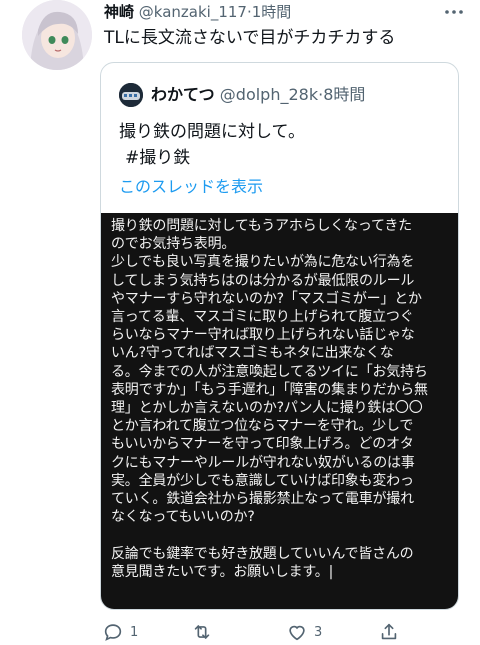 The image size is (480, 645). What do you see at coordinates (191, 187) in the screenshot?
I see `show-thread-link: このスレッドを表示` at bounding box center [191, 187].